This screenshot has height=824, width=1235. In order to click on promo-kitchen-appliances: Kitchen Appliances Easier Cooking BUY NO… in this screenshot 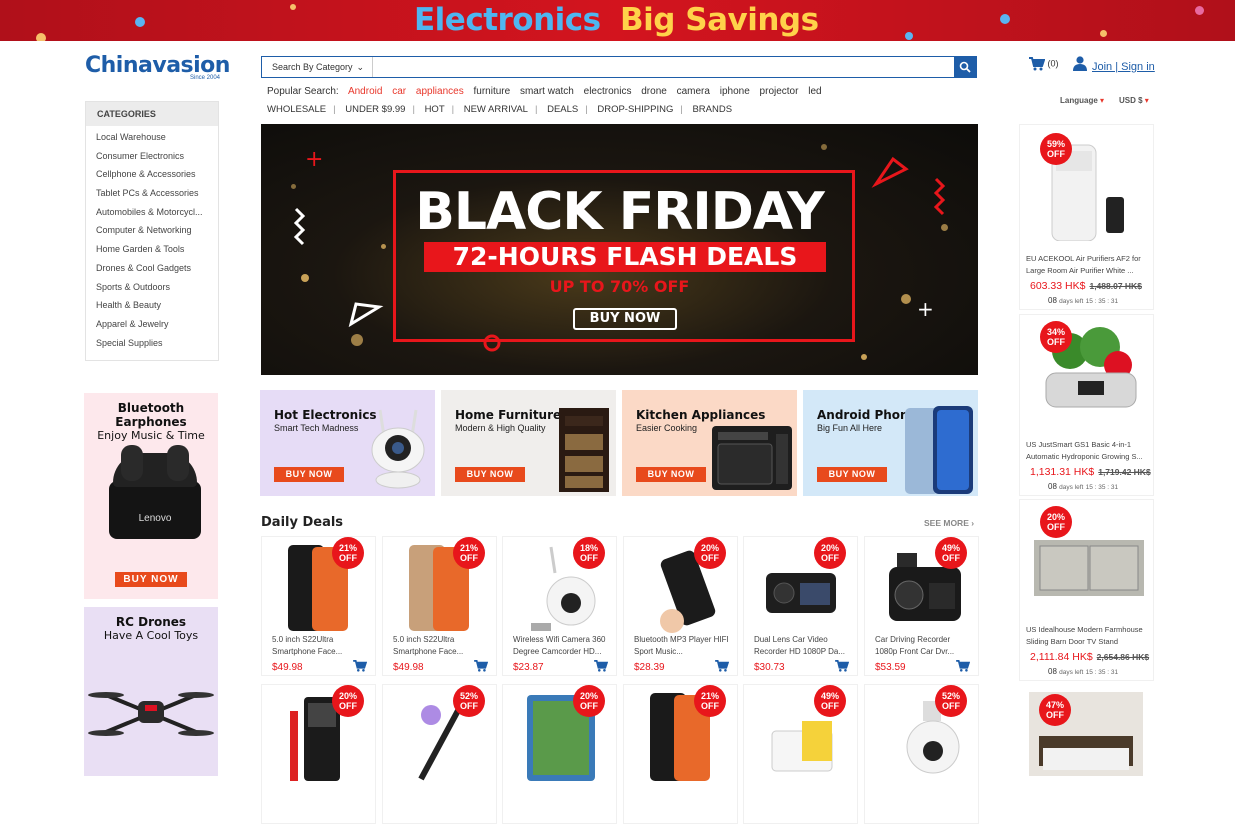, I will do `click(709, 443)`.